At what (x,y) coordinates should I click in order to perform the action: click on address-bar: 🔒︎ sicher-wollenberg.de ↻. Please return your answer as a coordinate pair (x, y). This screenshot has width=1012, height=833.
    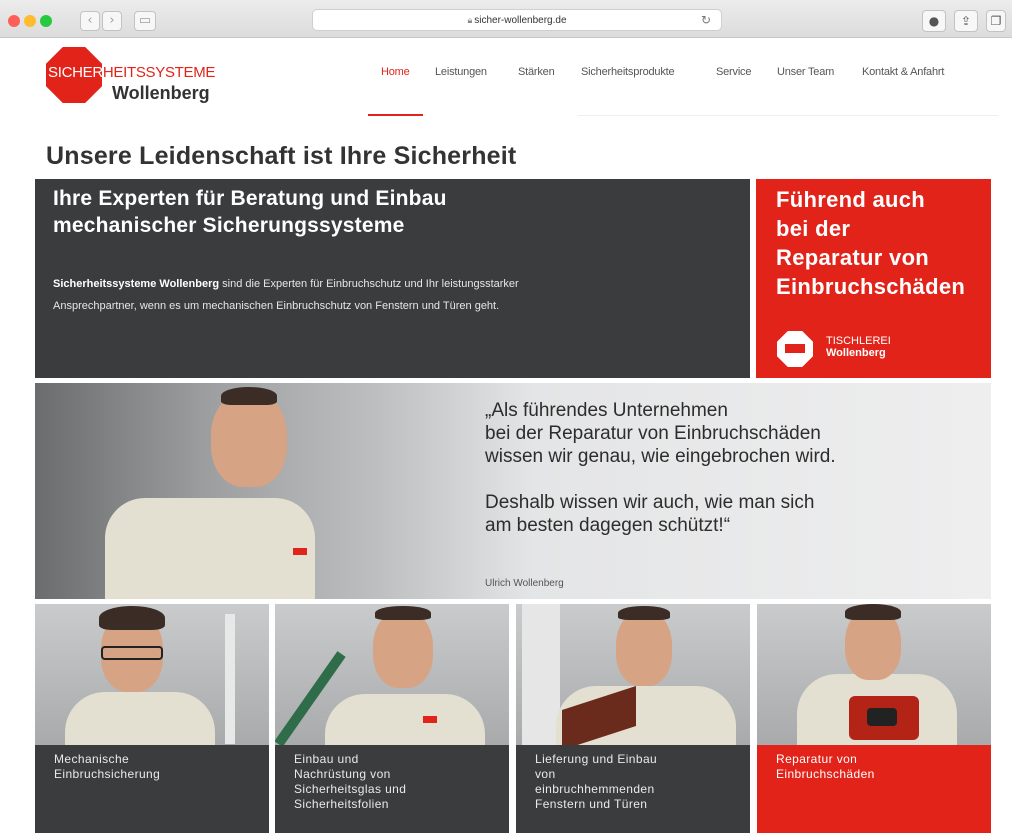
    Looking at the image, I should click on (517, 20).